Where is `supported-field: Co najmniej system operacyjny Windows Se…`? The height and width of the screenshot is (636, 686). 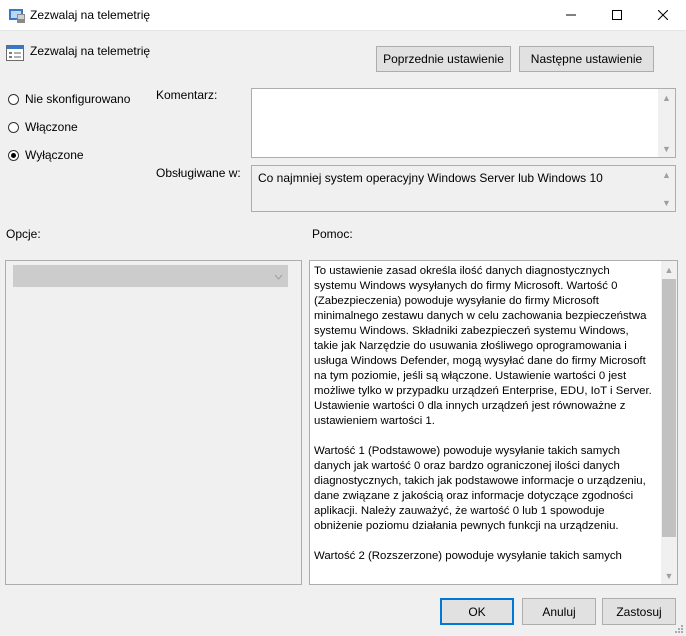 supported-field: Co najmniej system operacyjny Windows Se… is located at coordinates (463, 188).